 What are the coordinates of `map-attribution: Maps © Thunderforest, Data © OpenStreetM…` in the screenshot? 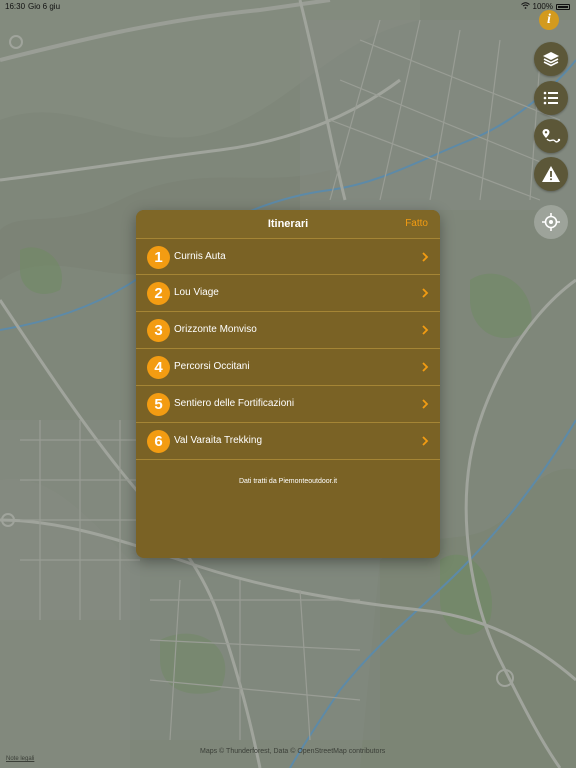 It's located at (293, 751).